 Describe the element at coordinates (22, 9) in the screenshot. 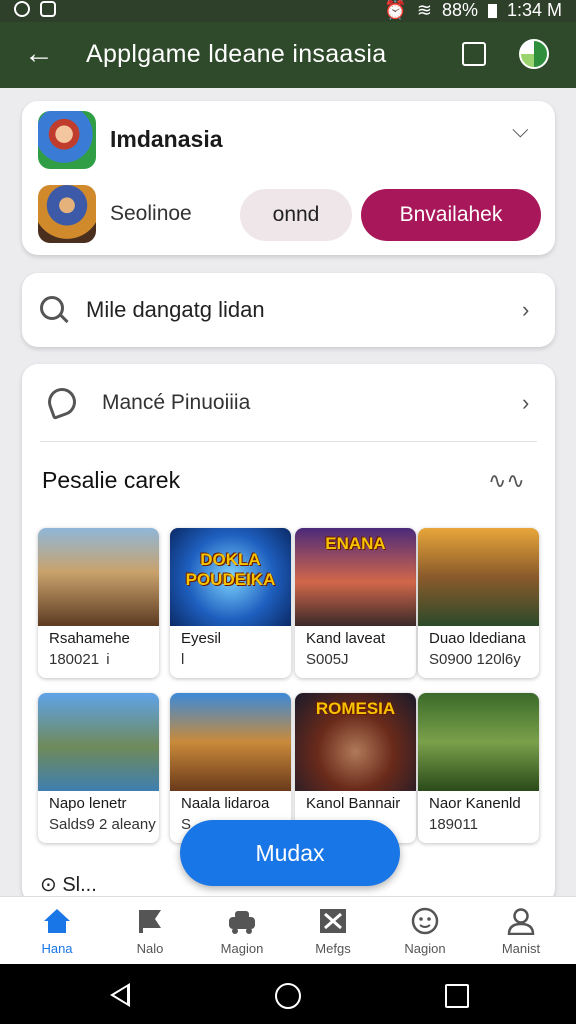

I see `notification-icon` at that location.